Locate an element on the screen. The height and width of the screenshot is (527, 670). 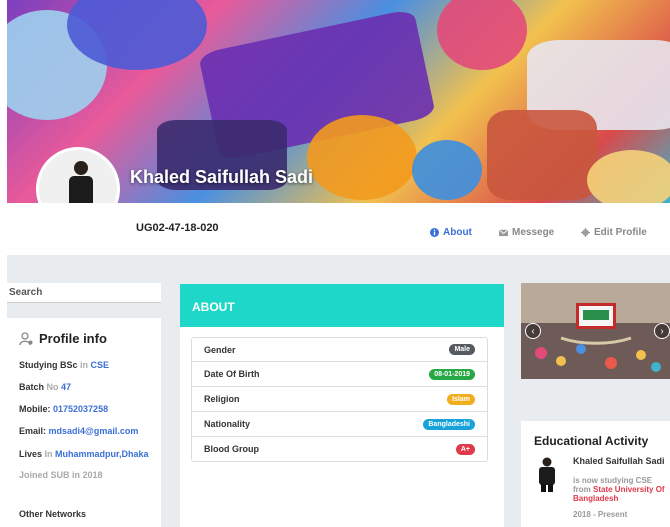
about-row-religion: Religion Islam is located at coordinates (339, 399).